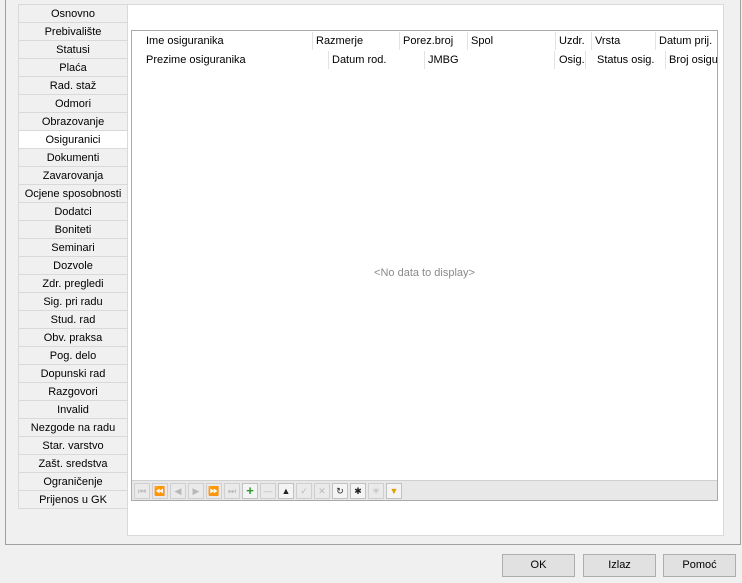  What do you see at coordinates (340, 491) in the screenshot?
I see `refresh-icon: ↻` at bounding box center [340, 491].